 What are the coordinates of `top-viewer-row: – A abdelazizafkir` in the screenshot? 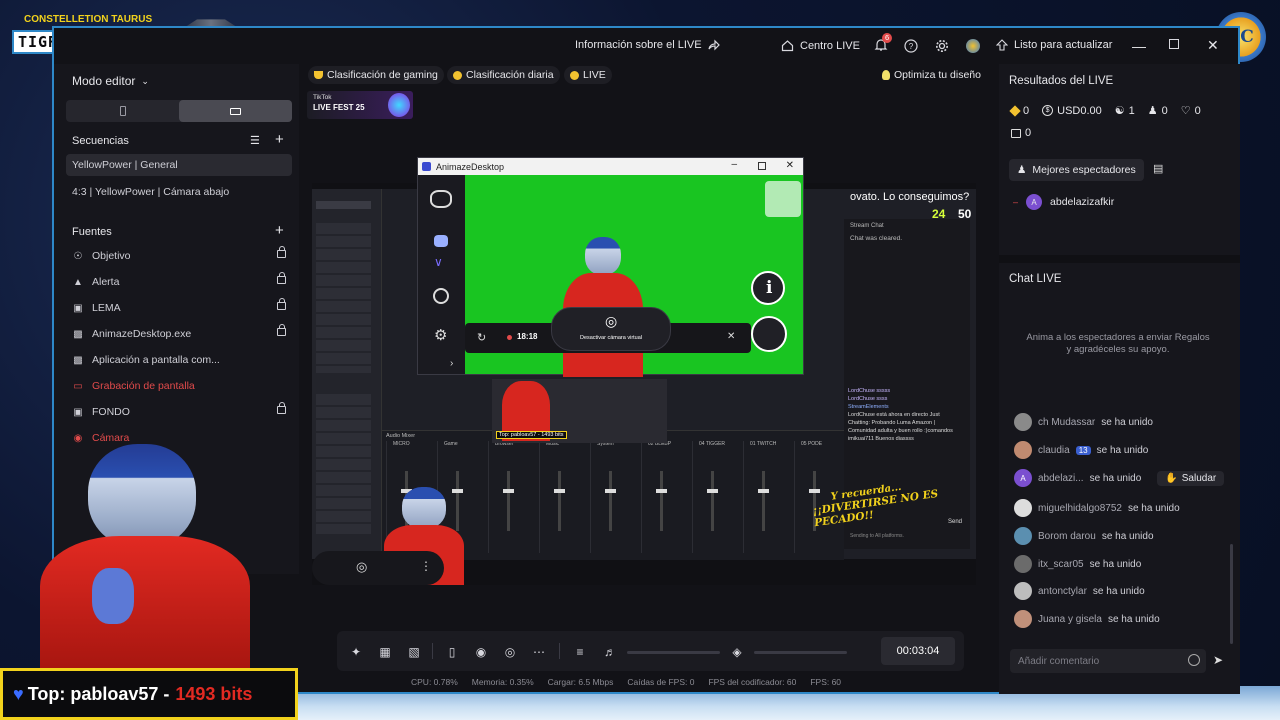 It's located at (1063, 202).